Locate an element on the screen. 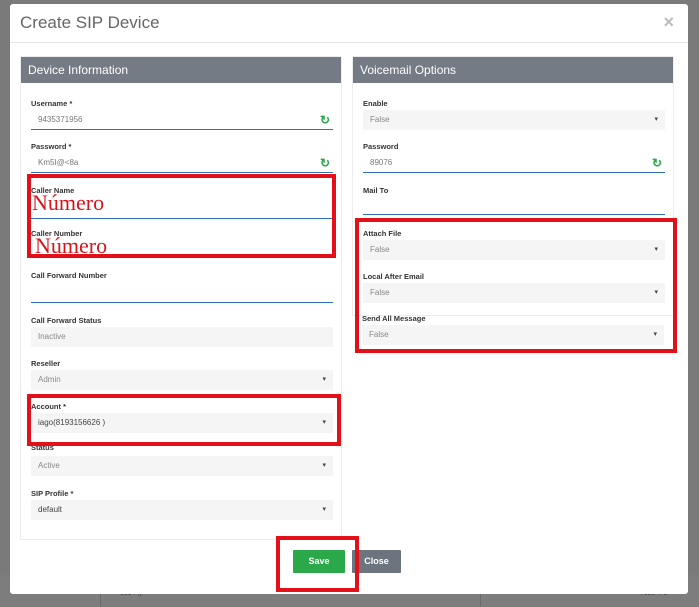 The height and width of the screenshot is (607, 699). reseller-value: Admin is located at coordinates (49, 379).